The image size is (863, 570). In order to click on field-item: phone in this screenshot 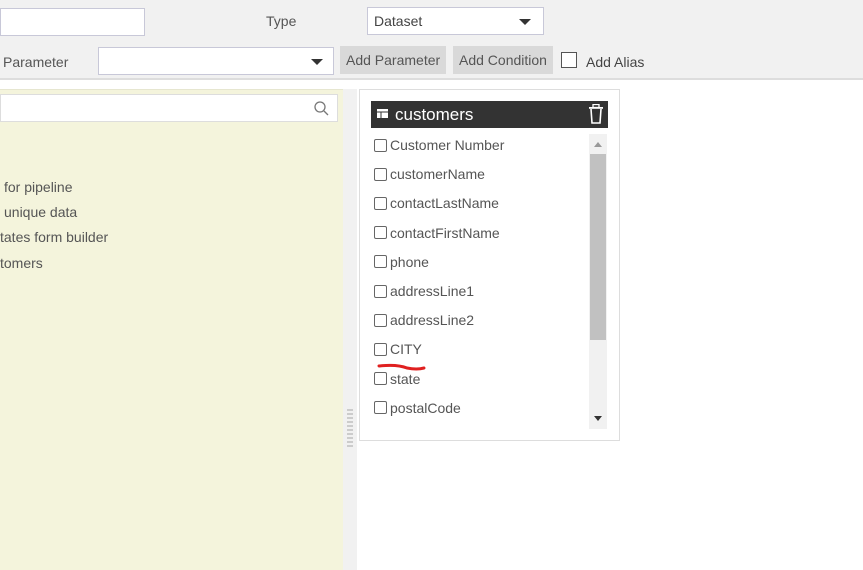, I will do `click(401, 262)`.